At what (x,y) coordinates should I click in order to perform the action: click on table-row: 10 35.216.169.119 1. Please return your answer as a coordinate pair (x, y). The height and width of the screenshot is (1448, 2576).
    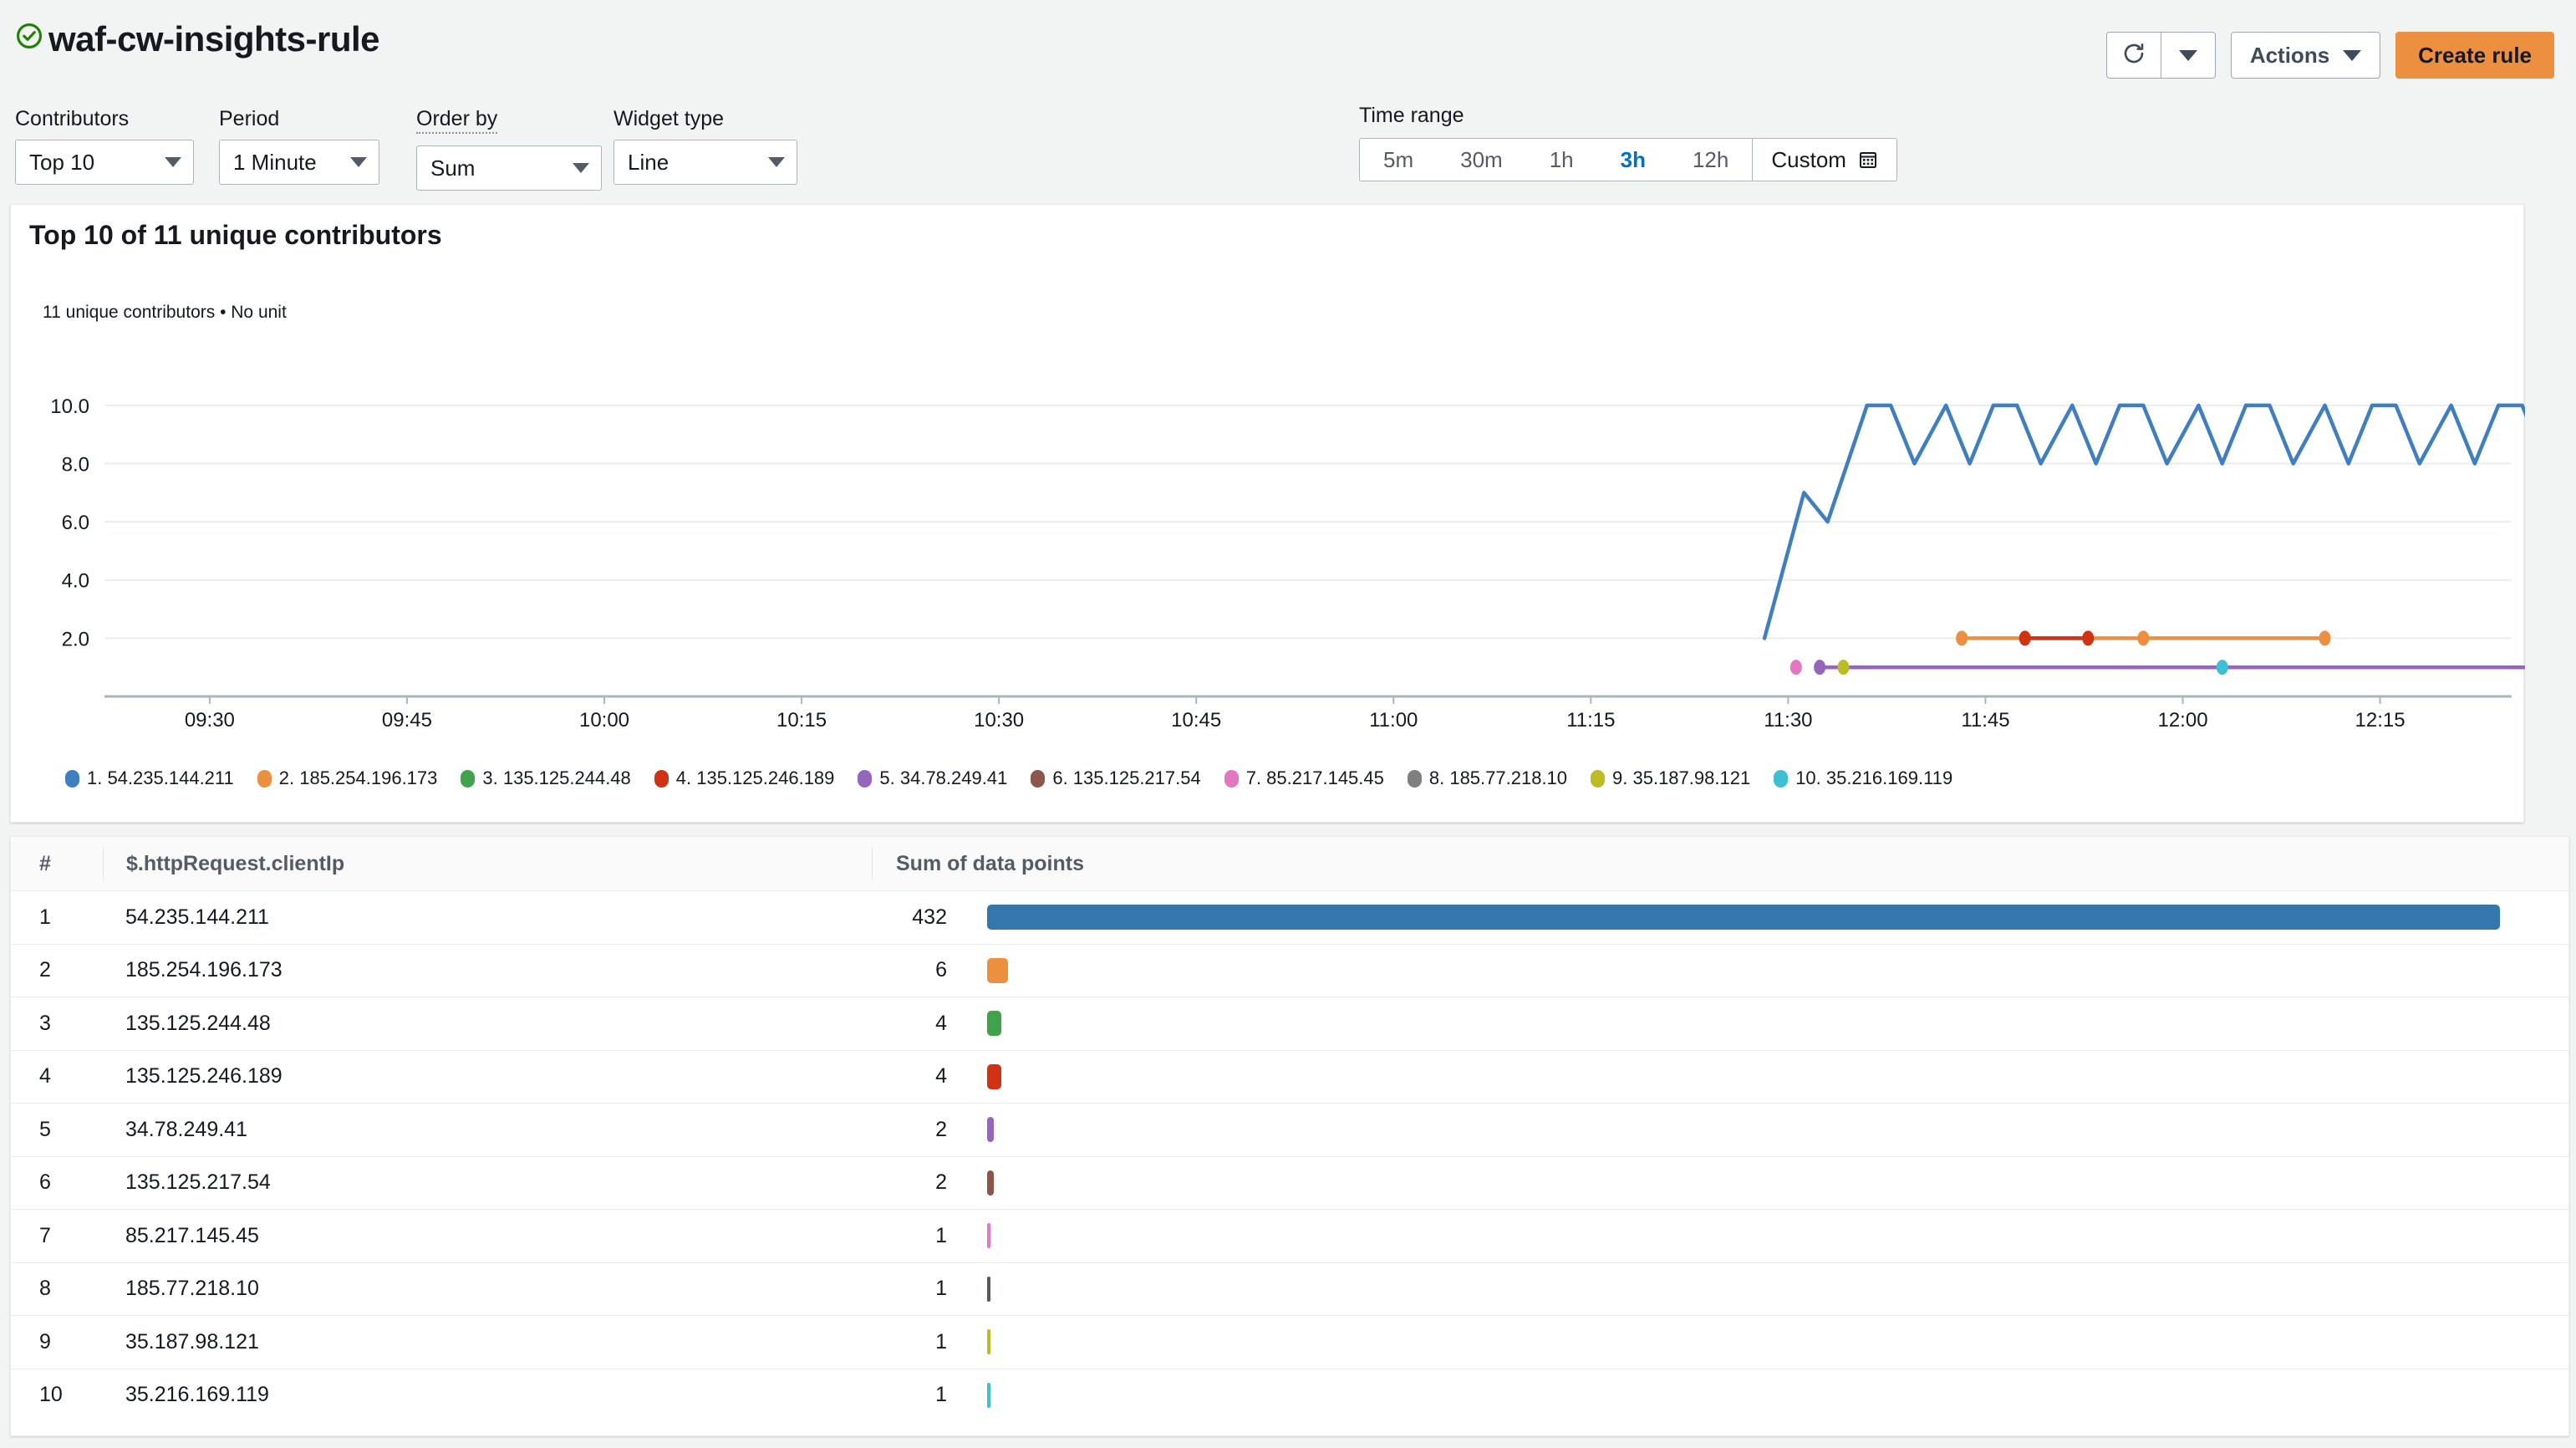
    Looking at the image, I should click on (1289, 1395).